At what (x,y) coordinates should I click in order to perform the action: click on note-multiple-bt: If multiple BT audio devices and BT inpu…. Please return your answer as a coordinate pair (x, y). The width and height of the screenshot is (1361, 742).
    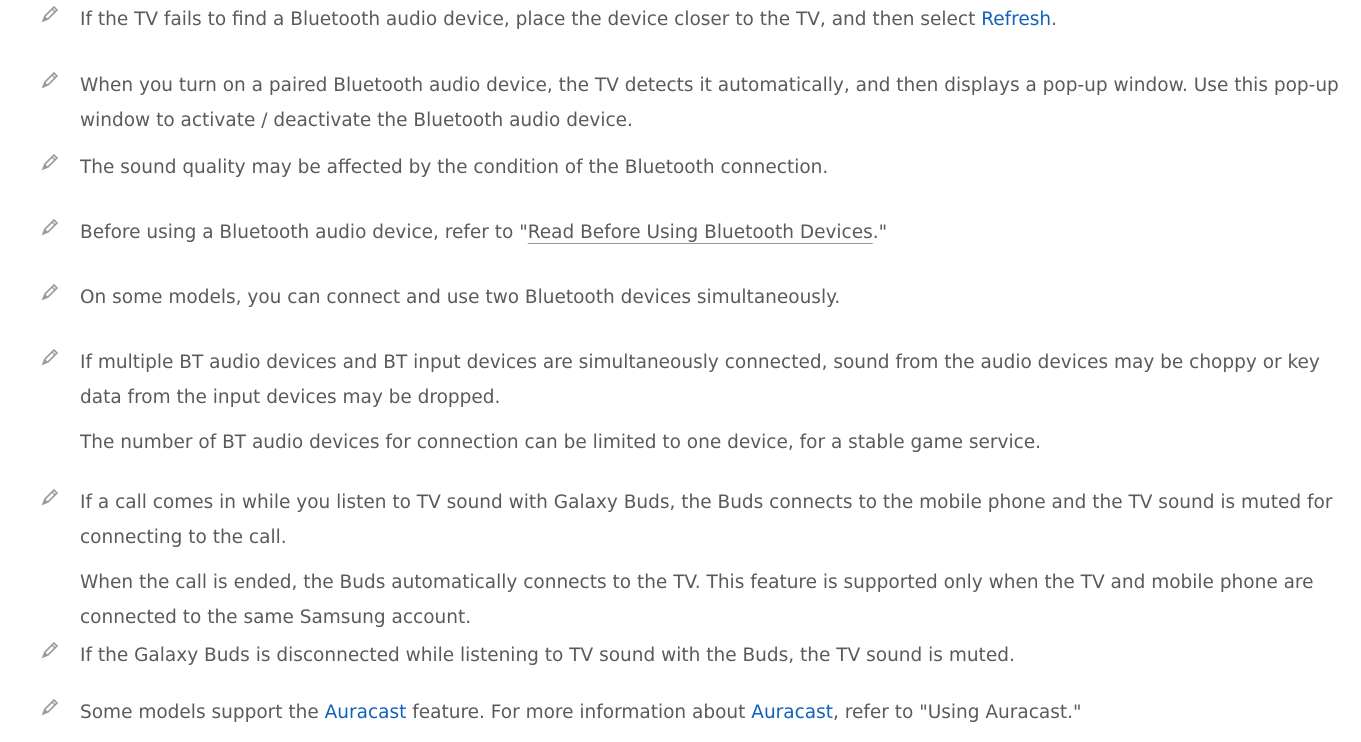
    Looking at the image, I should click on (695, 402).